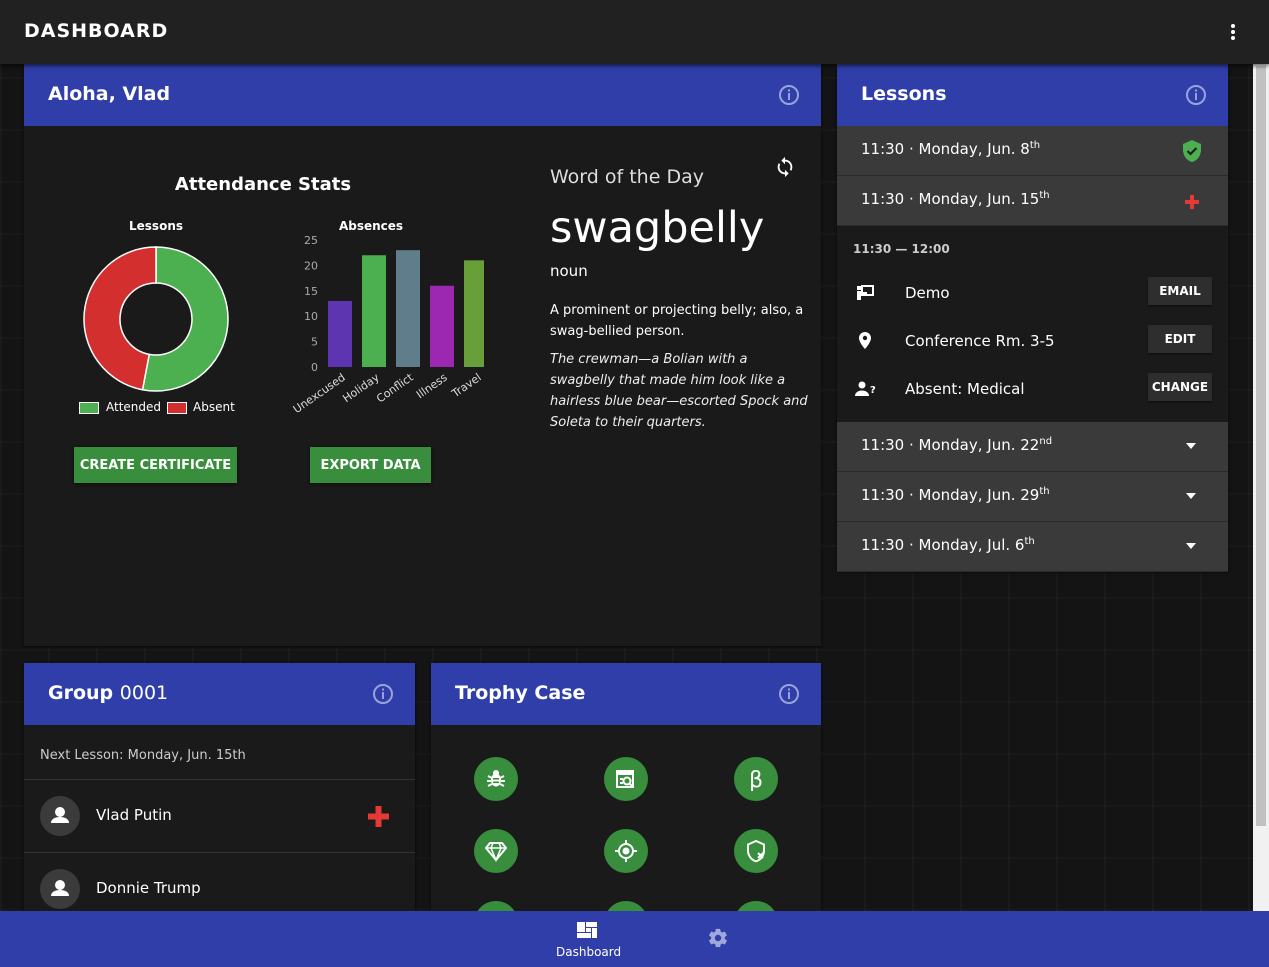 The image size is (1269, 967). I want to click on app-bar: DASHBOARD, so click(634, 32).